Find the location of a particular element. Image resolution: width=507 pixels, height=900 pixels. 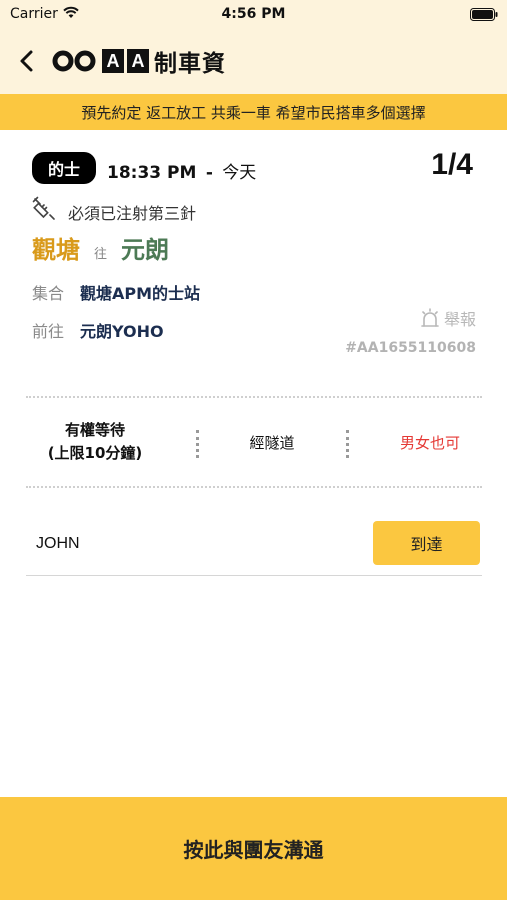

destination-point: 元朗YOHO is located at coordinates (122, 331).